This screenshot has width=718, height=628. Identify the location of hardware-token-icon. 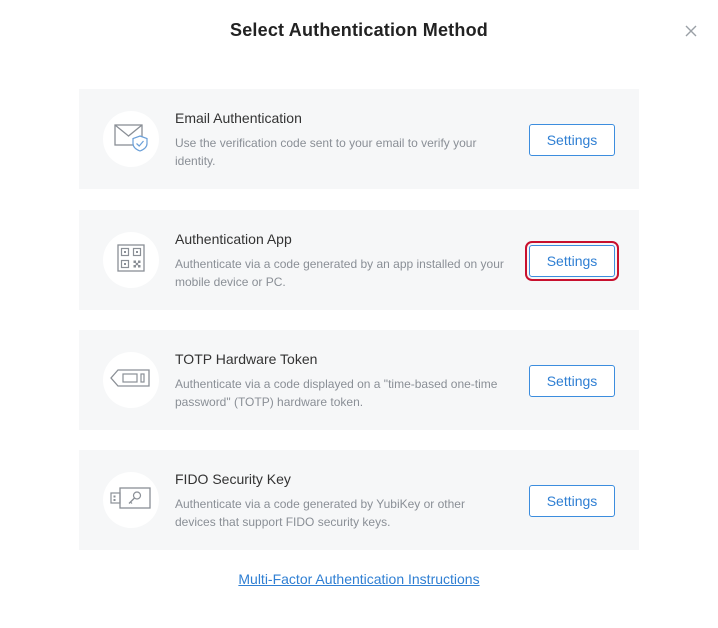
(131, 380).